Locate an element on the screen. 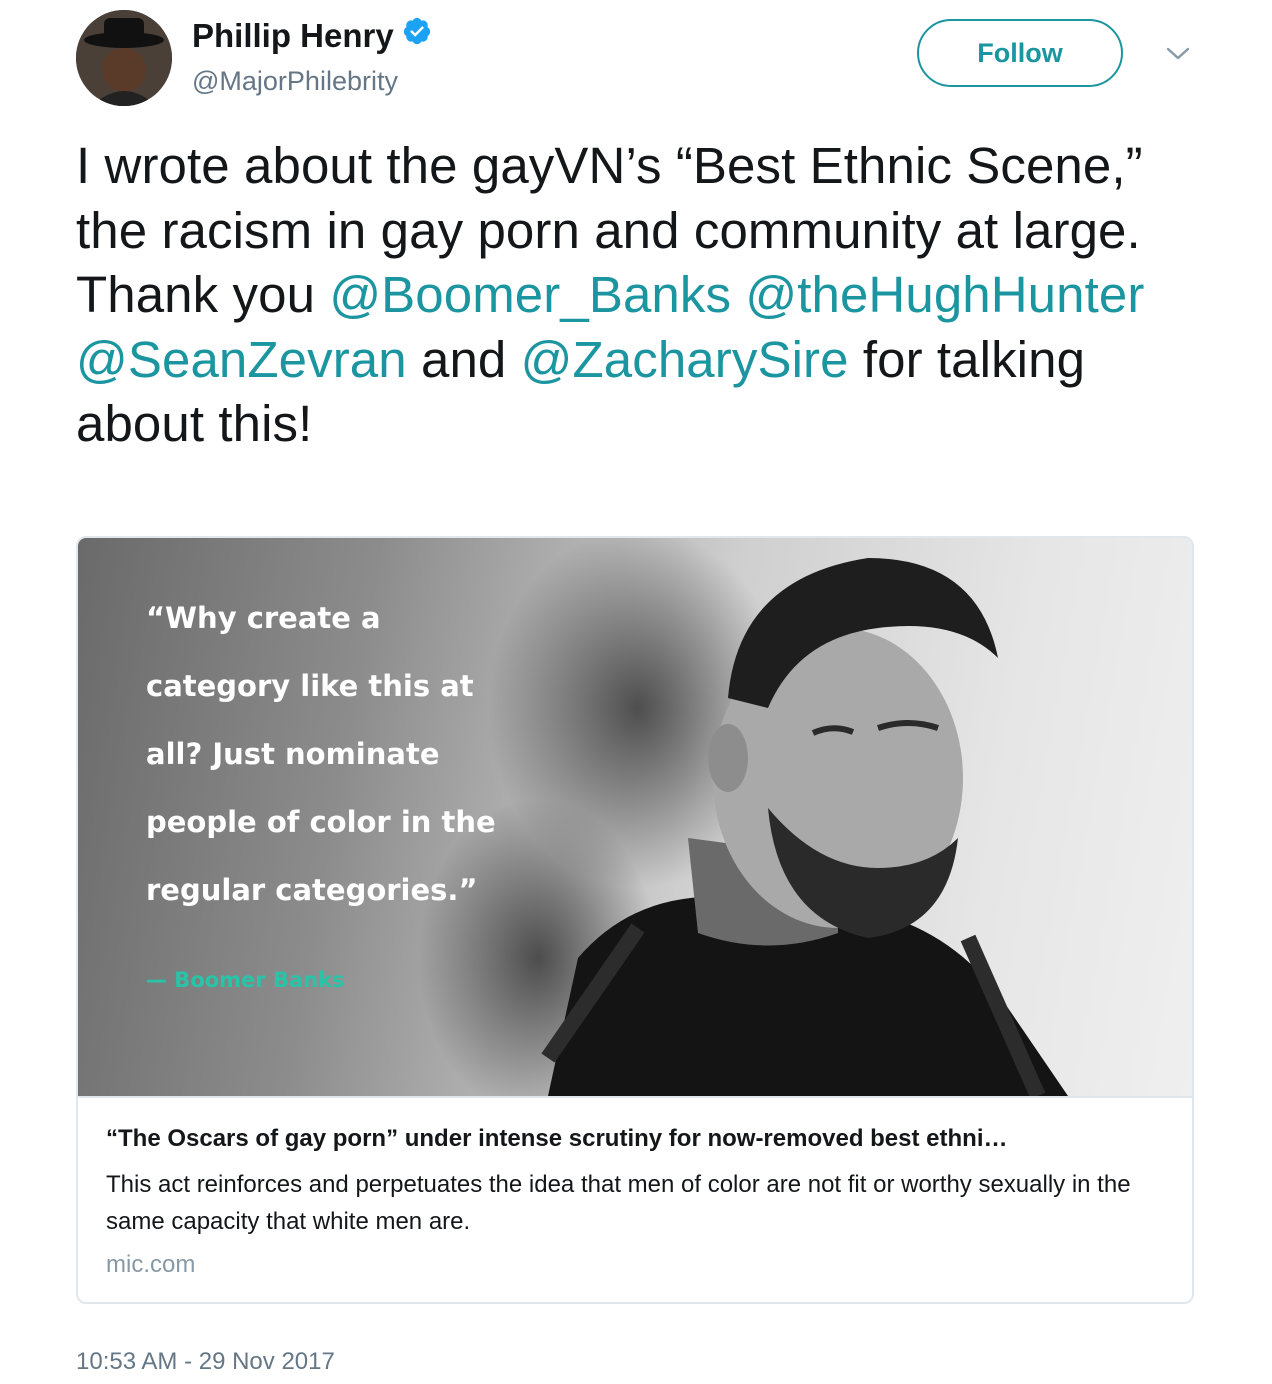 This screenshot has width=1272, height=1384. follow-button: Follow is located at coordinates (1020, 53).